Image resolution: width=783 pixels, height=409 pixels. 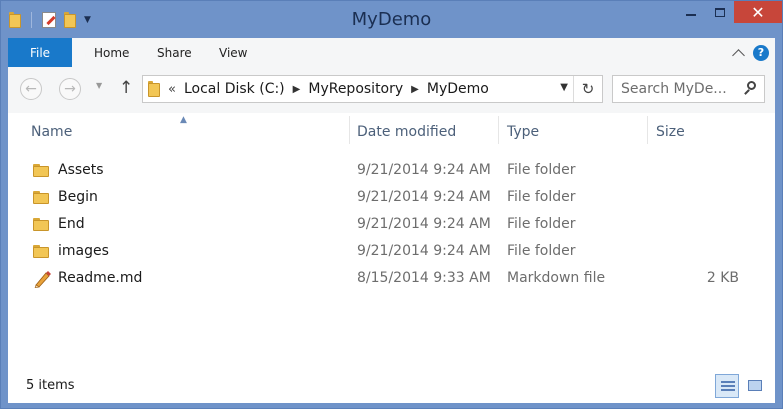 What do you see at coordinates (523, 130) in the screenshot?
I see `column-header-type: Type` at bounding box center [523, 130].